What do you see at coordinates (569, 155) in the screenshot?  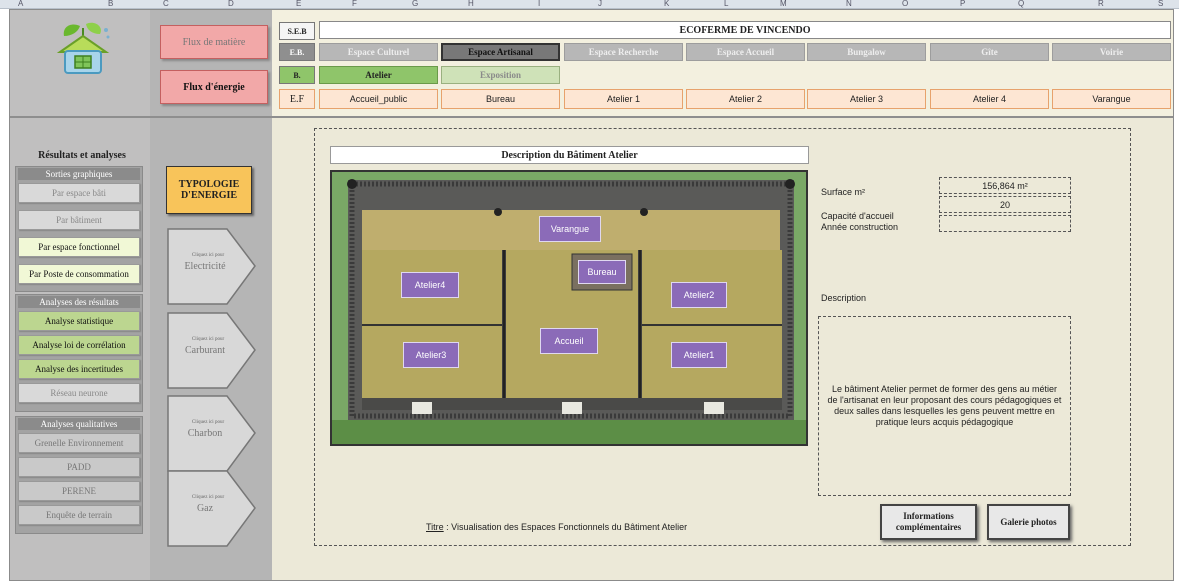 I see `description-title: Description du Bâtiment Atelier` at bounding box center [569, 155].